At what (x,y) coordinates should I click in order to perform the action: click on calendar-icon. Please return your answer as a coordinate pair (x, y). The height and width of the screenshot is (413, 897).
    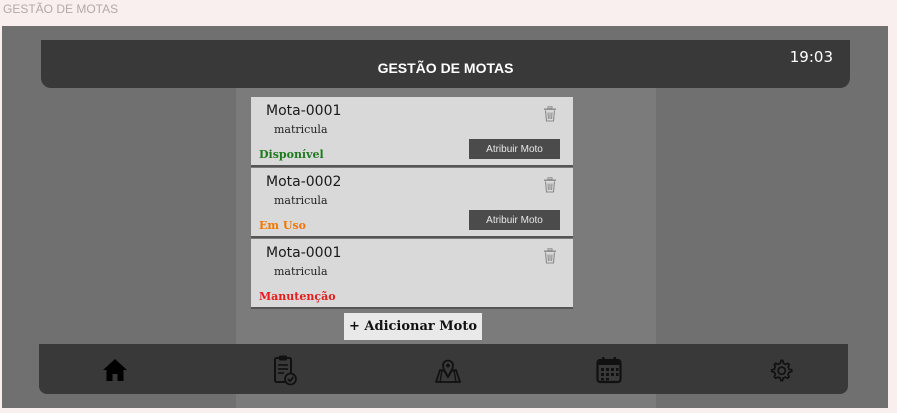
    Looking at the image, I should click on (609, 370).